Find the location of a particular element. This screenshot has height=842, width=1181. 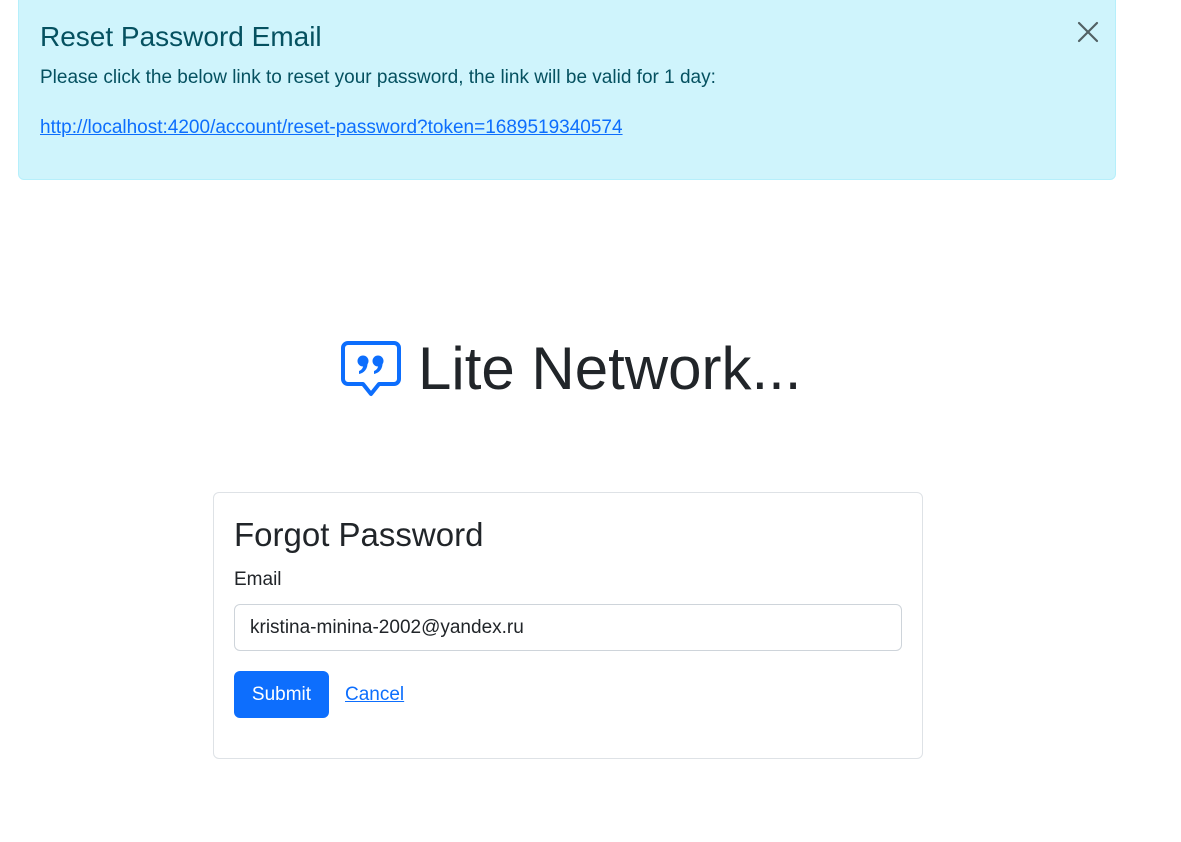

email-label: Email is located at coordinates (258, 579).